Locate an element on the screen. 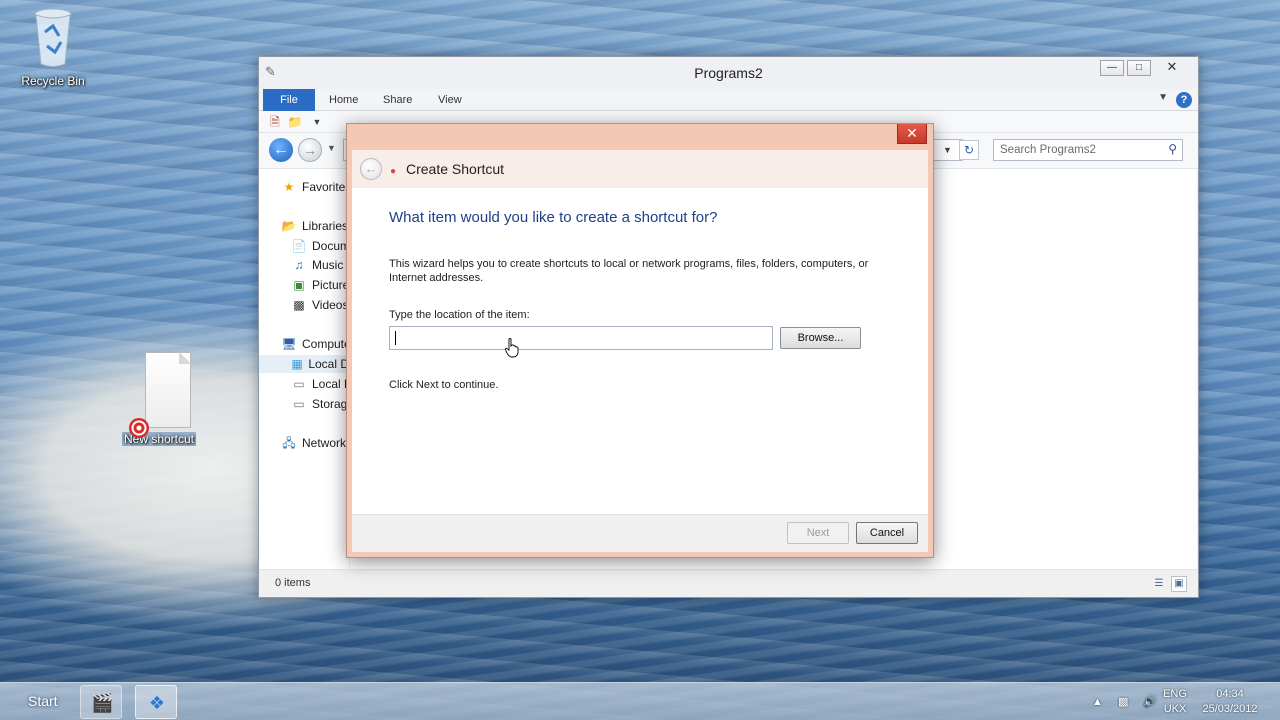 This screenshot has height=720, width=1280. customize-toolbar-icon: ▼ is located at coordinates (317, 122).